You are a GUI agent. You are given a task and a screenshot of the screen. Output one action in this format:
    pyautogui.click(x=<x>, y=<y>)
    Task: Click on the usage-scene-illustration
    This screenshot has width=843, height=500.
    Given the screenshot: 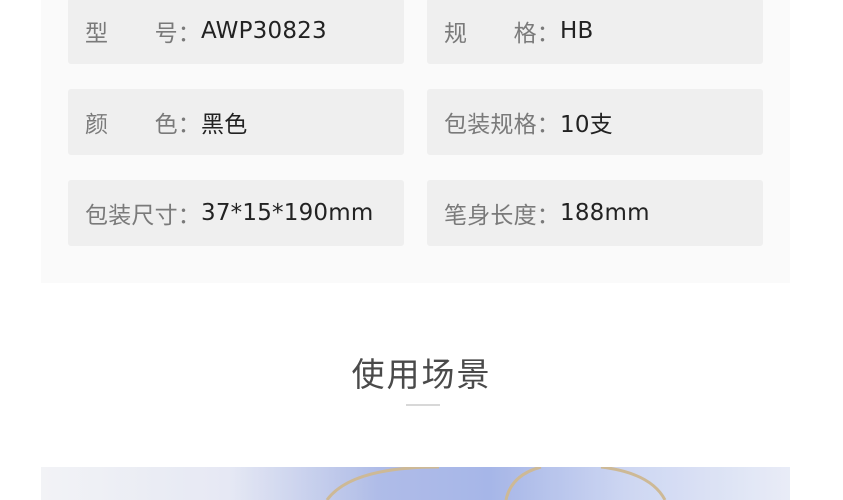 What is the action you would take?
    pyautogui.click(x=415, y=483)
    